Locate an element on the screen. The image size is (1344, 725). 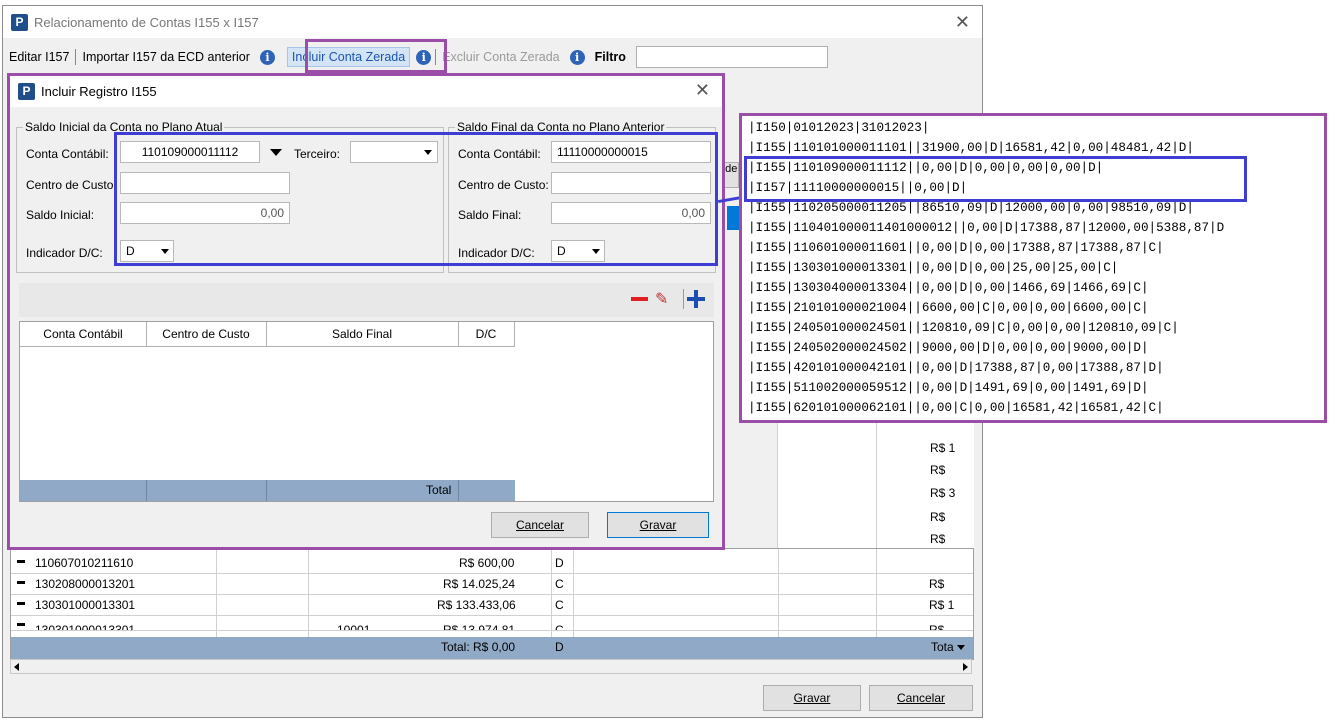
main-gravar-button: Gravar is located at coordinates (812, 698).